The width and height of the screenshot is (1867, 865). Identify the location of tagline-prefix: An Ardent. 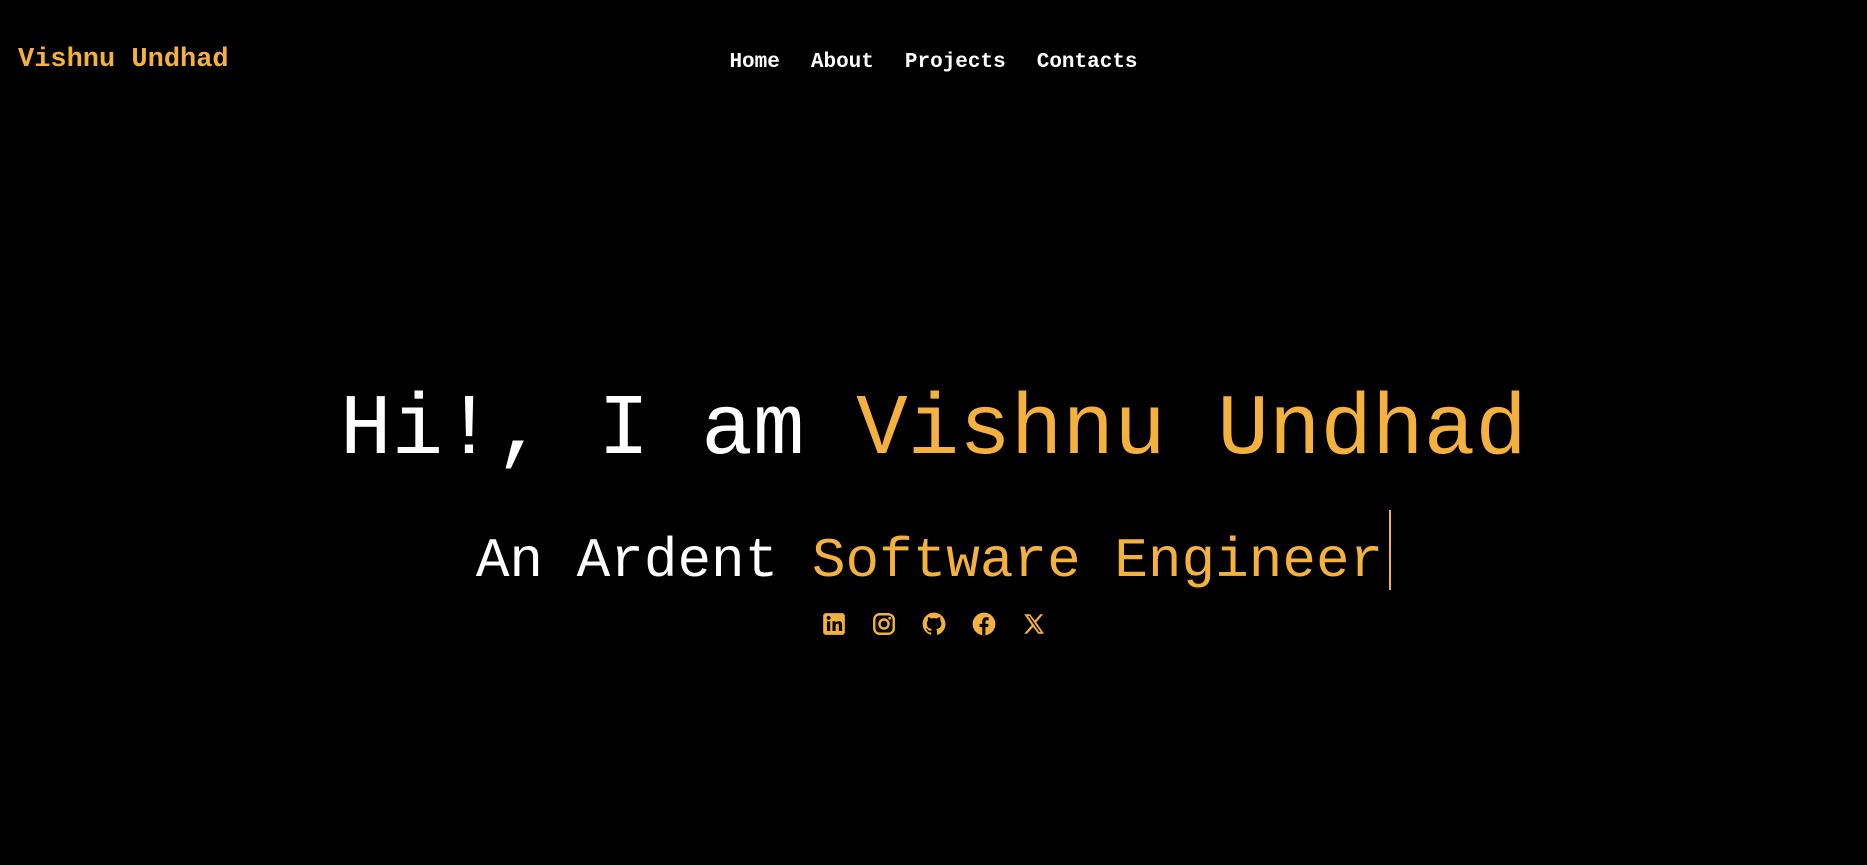
(643, 561).